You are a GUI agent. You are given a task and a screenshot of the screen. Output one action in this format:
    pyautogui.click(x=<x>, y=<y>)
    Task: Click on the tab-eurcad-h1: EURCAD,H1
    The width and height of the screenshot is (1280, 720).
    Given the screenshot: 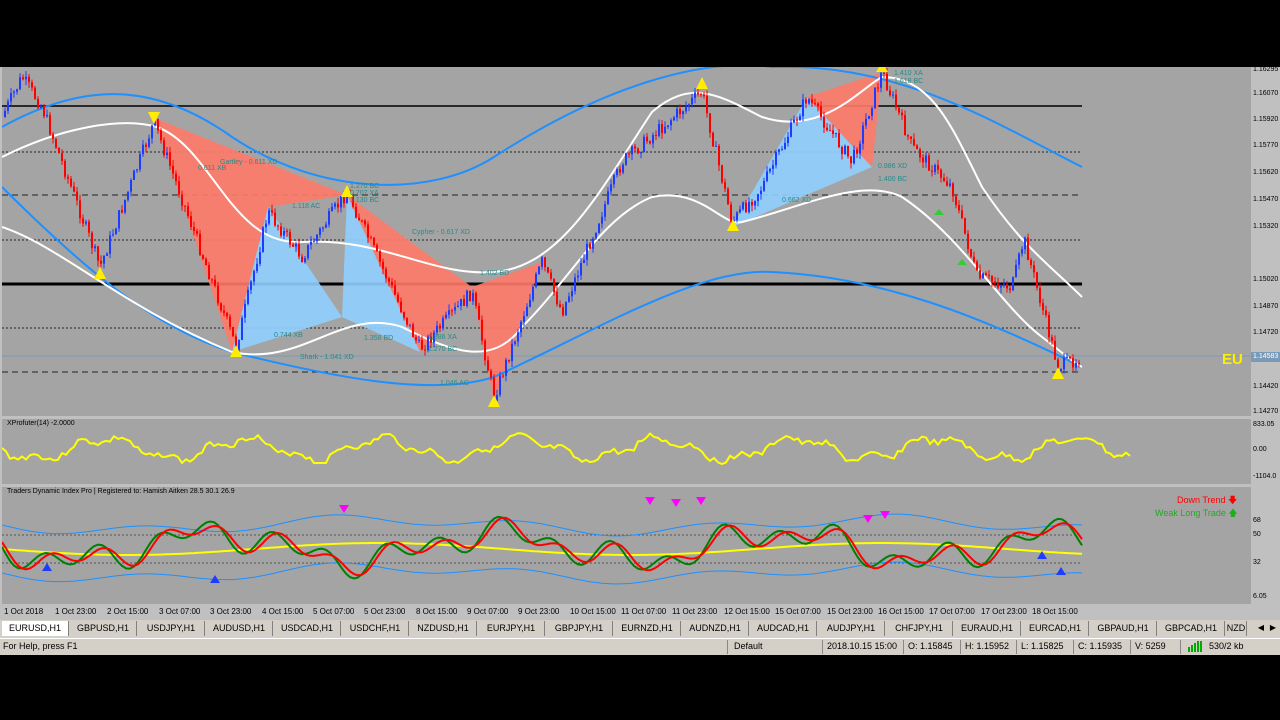 What is the action you would take?
    pyautogui.click(x=1055, y=628)
    